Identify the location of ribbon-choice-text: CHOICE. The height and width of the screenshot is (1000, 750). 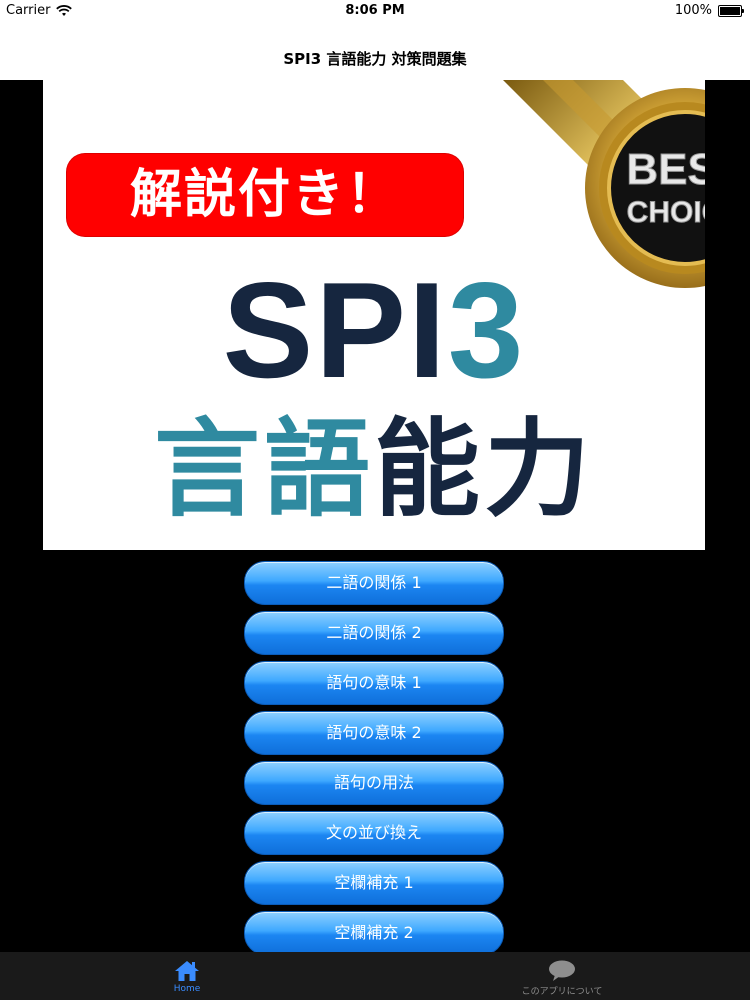
(666, 212).